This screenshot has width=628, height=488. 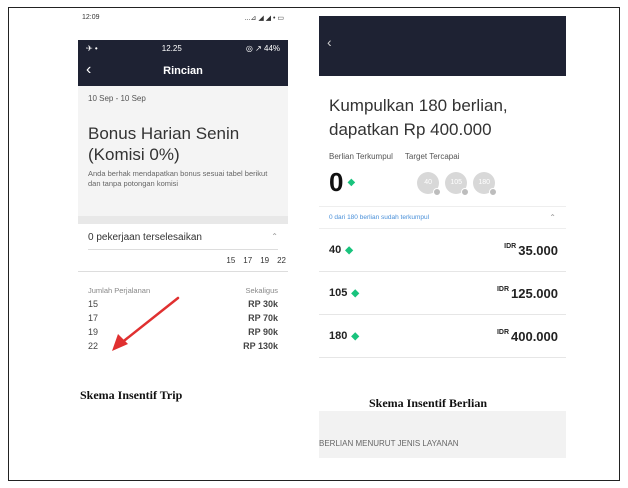 What do you see at coordinates (263, 304) in the screenshot?
I see `amount-cell: RP 30k` at bounding box center [263, 304].